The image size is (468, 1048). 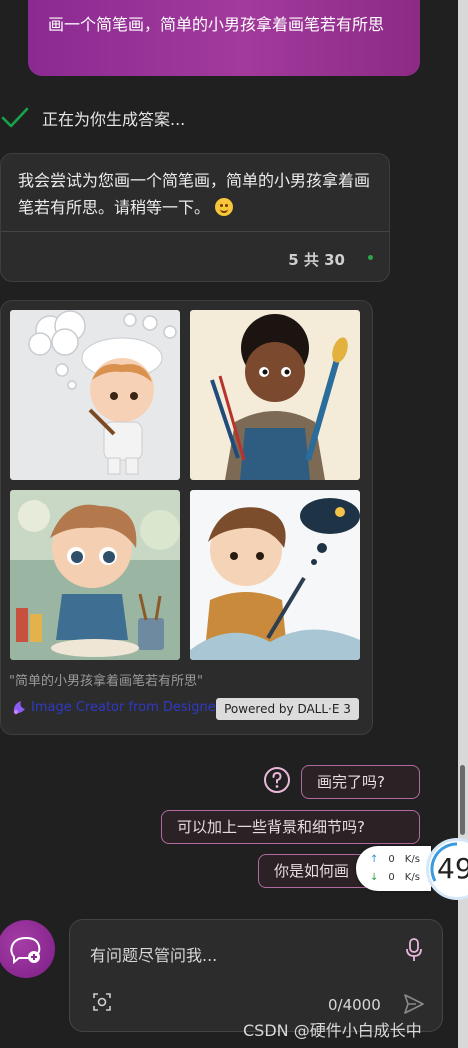 I want to click on gauge-value: 49, so click(x=452, y=868).